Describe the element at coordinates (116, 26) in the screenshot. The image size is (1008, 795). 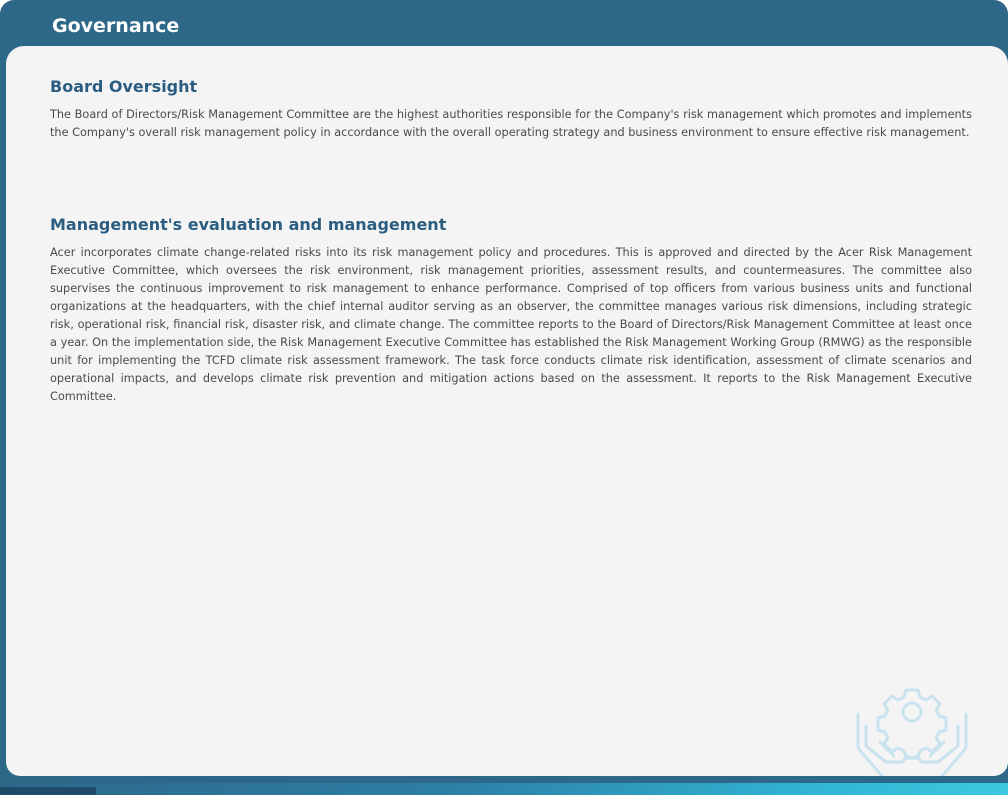
I see `panel-title: Governance` at that location.